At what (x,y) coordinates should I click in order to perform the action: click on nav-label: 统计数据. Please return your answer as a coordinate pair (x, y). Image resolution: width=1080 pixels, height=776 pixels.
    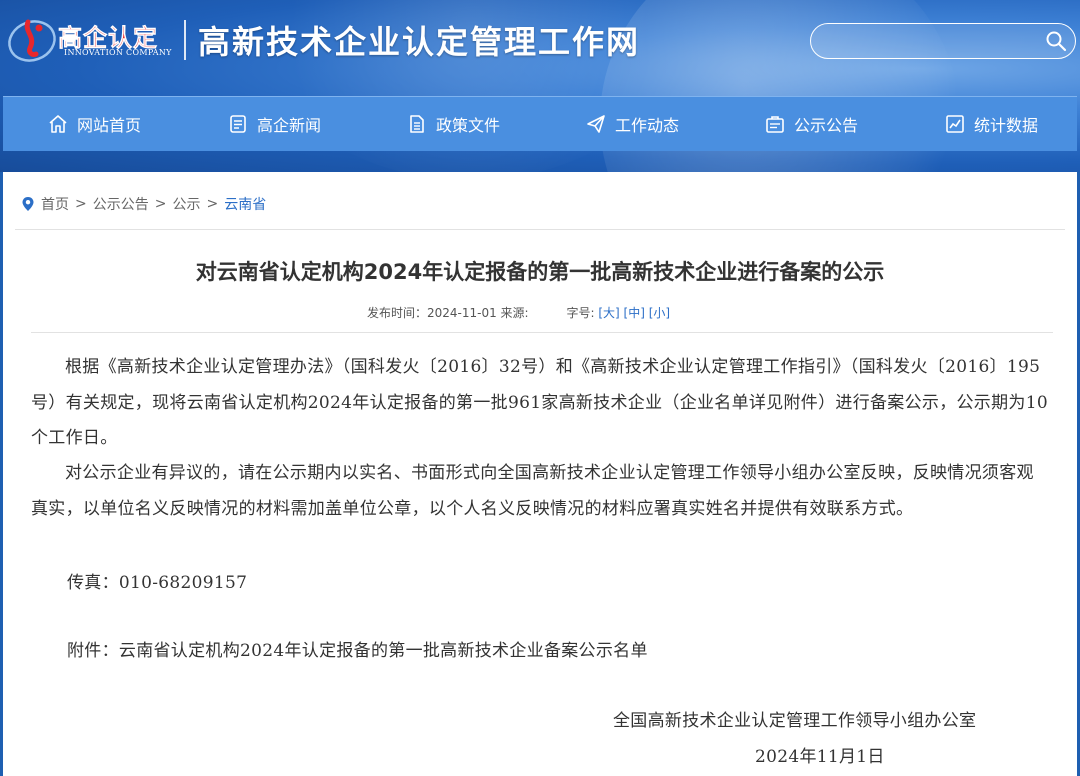
    Looking at the image, I should click on (1006, 125).